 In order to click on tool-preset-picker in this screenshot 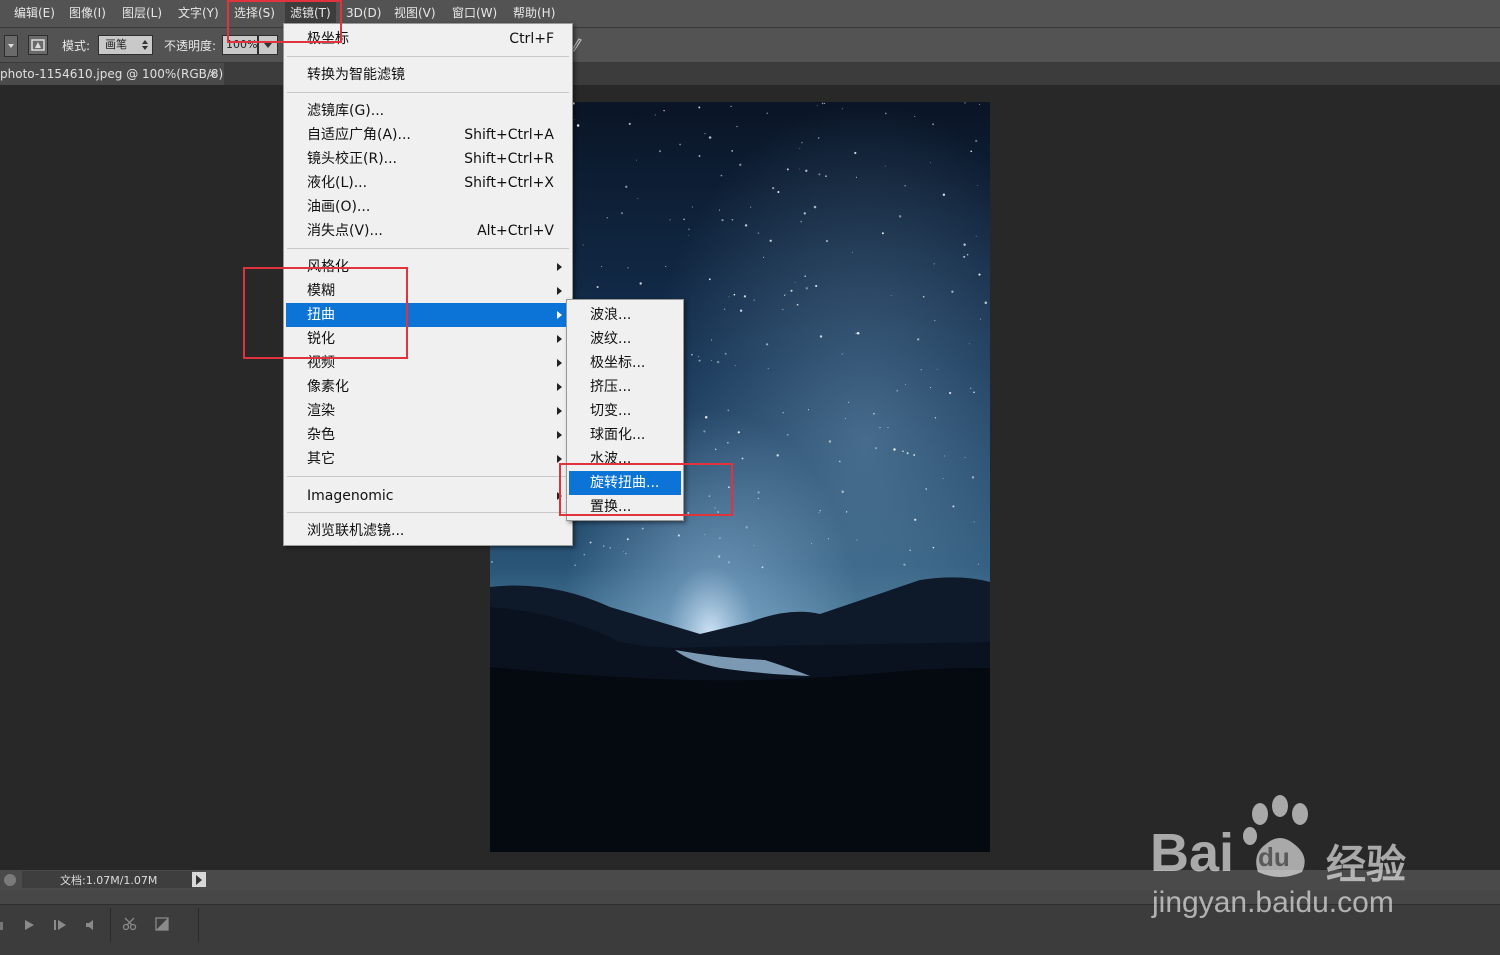, I will do `click(11, 46)`.